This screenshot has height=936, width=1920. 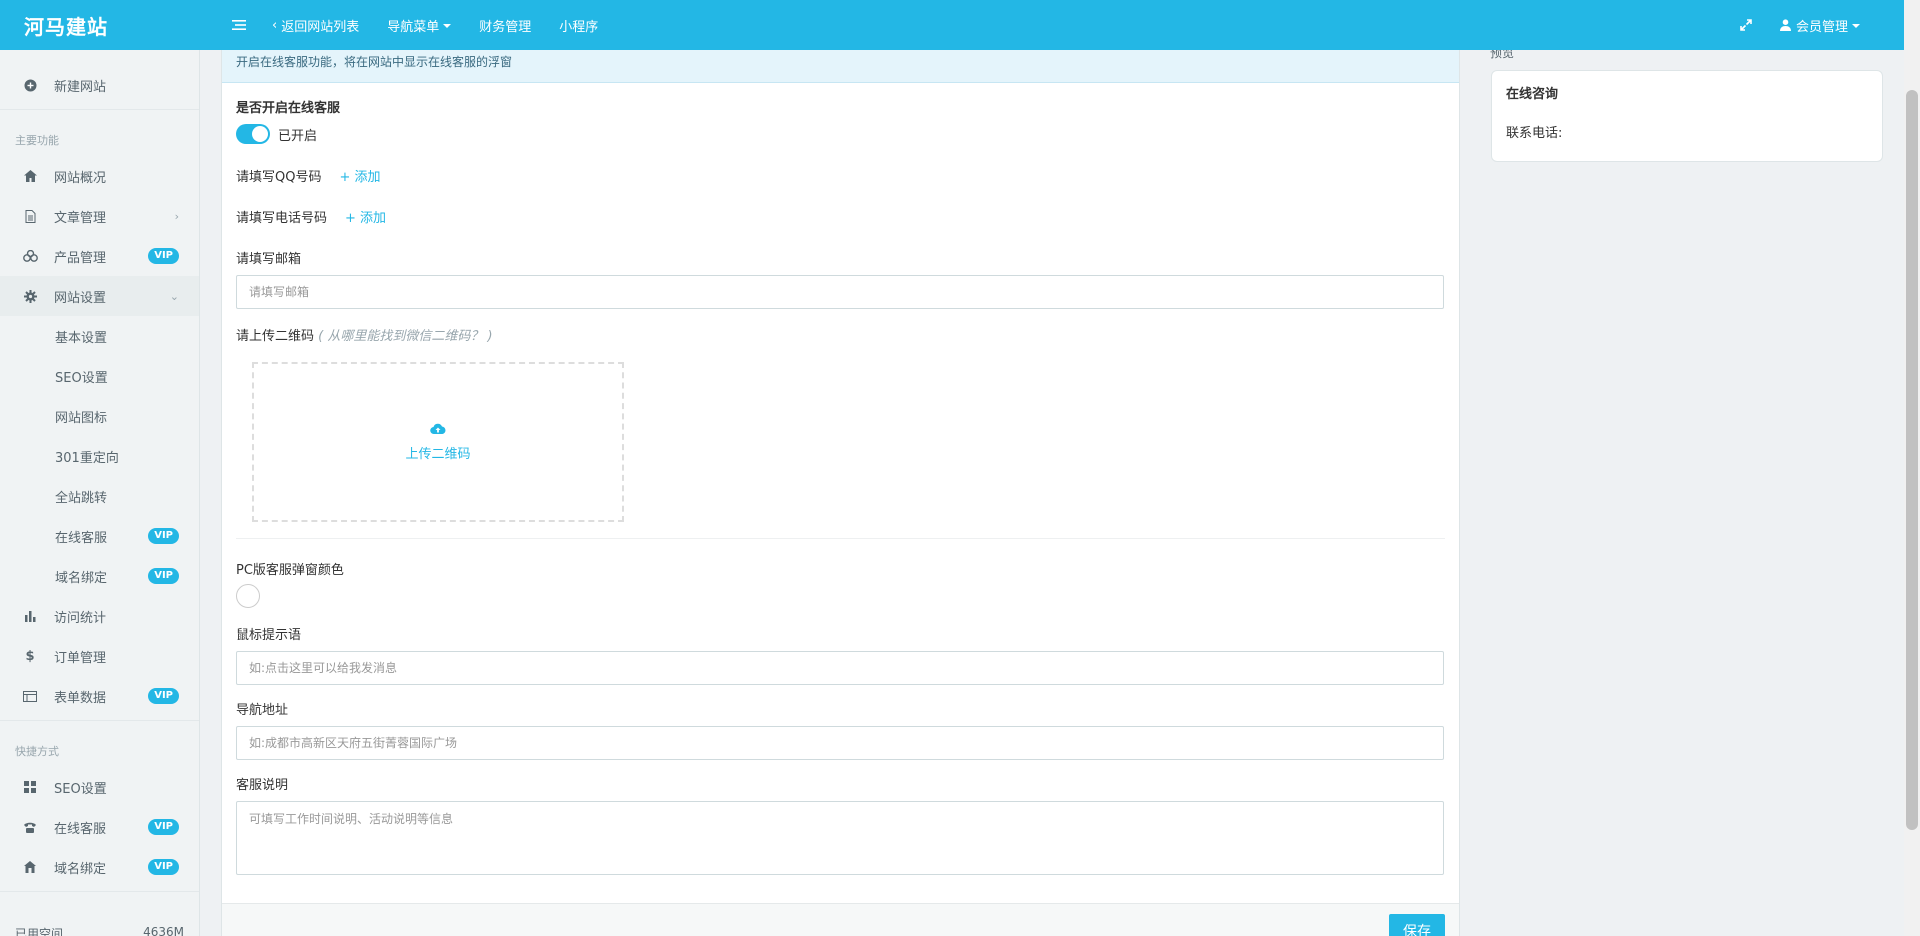 I want to click on preview-card: 在线咨询 联系电话:, so click(x=1687, y=116).